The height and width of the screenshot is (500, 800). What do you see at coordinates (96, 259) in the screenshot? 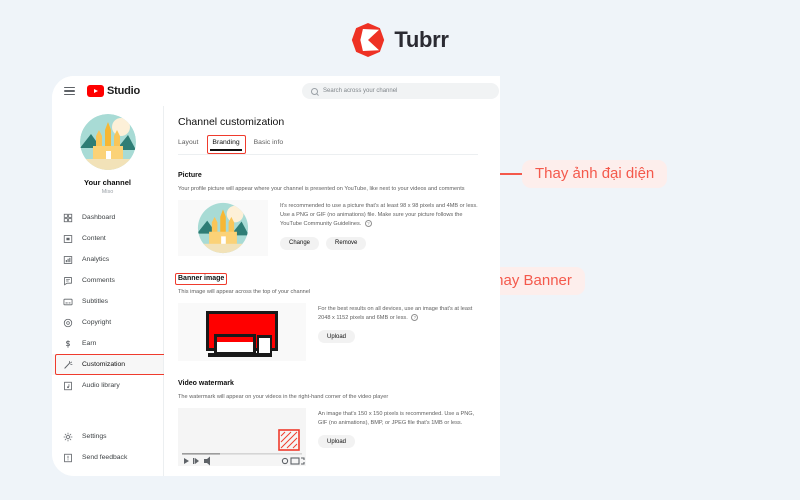
I see `sidebar-item-label: Analytics` at bounding box center [96, 259].